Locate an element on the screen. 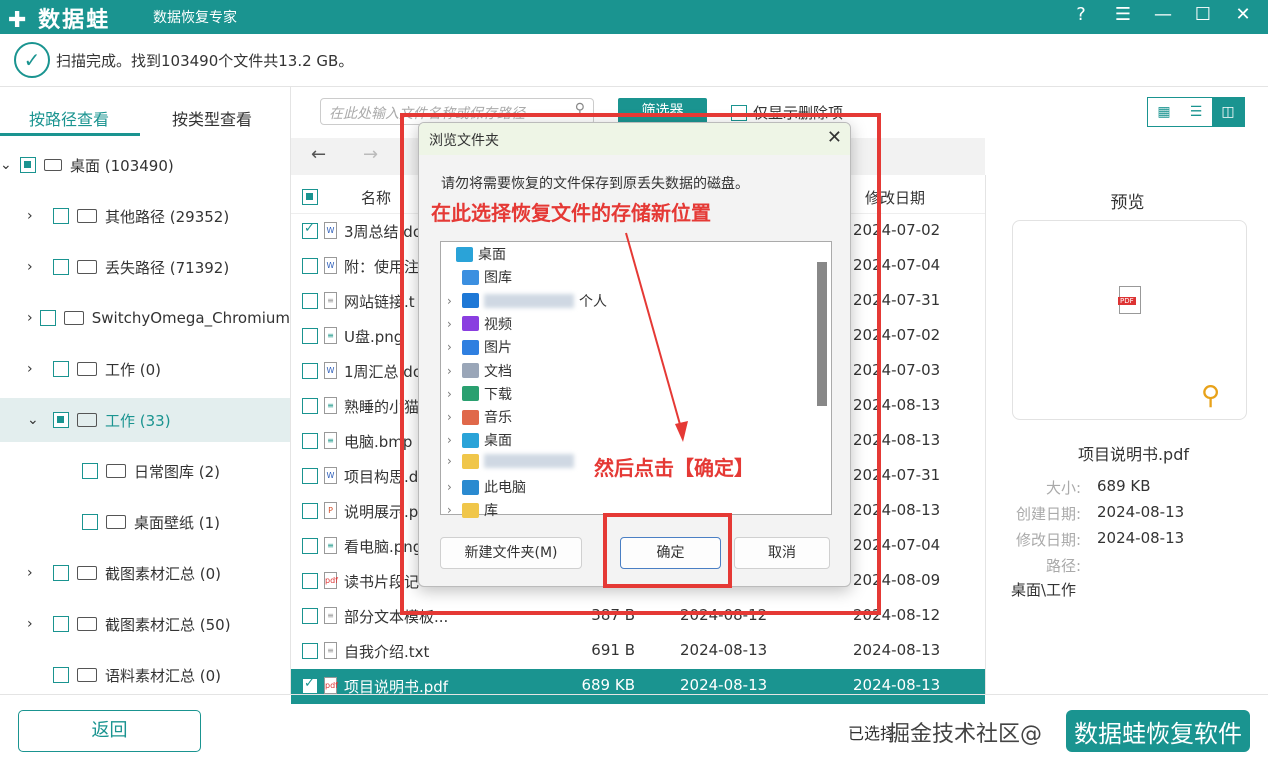  arrow-line is located at coordinates (653, 330).